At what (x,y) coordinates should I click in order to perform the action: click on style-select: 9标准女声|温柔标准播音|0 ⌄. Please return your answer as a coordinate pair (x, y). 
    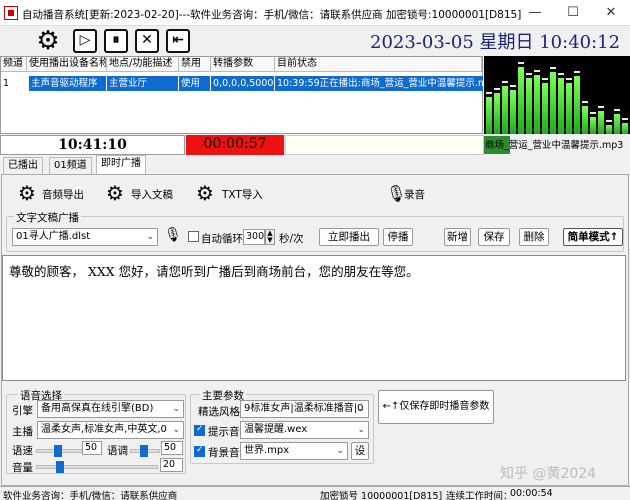
    Looking at the image, I should click on (304, 409).